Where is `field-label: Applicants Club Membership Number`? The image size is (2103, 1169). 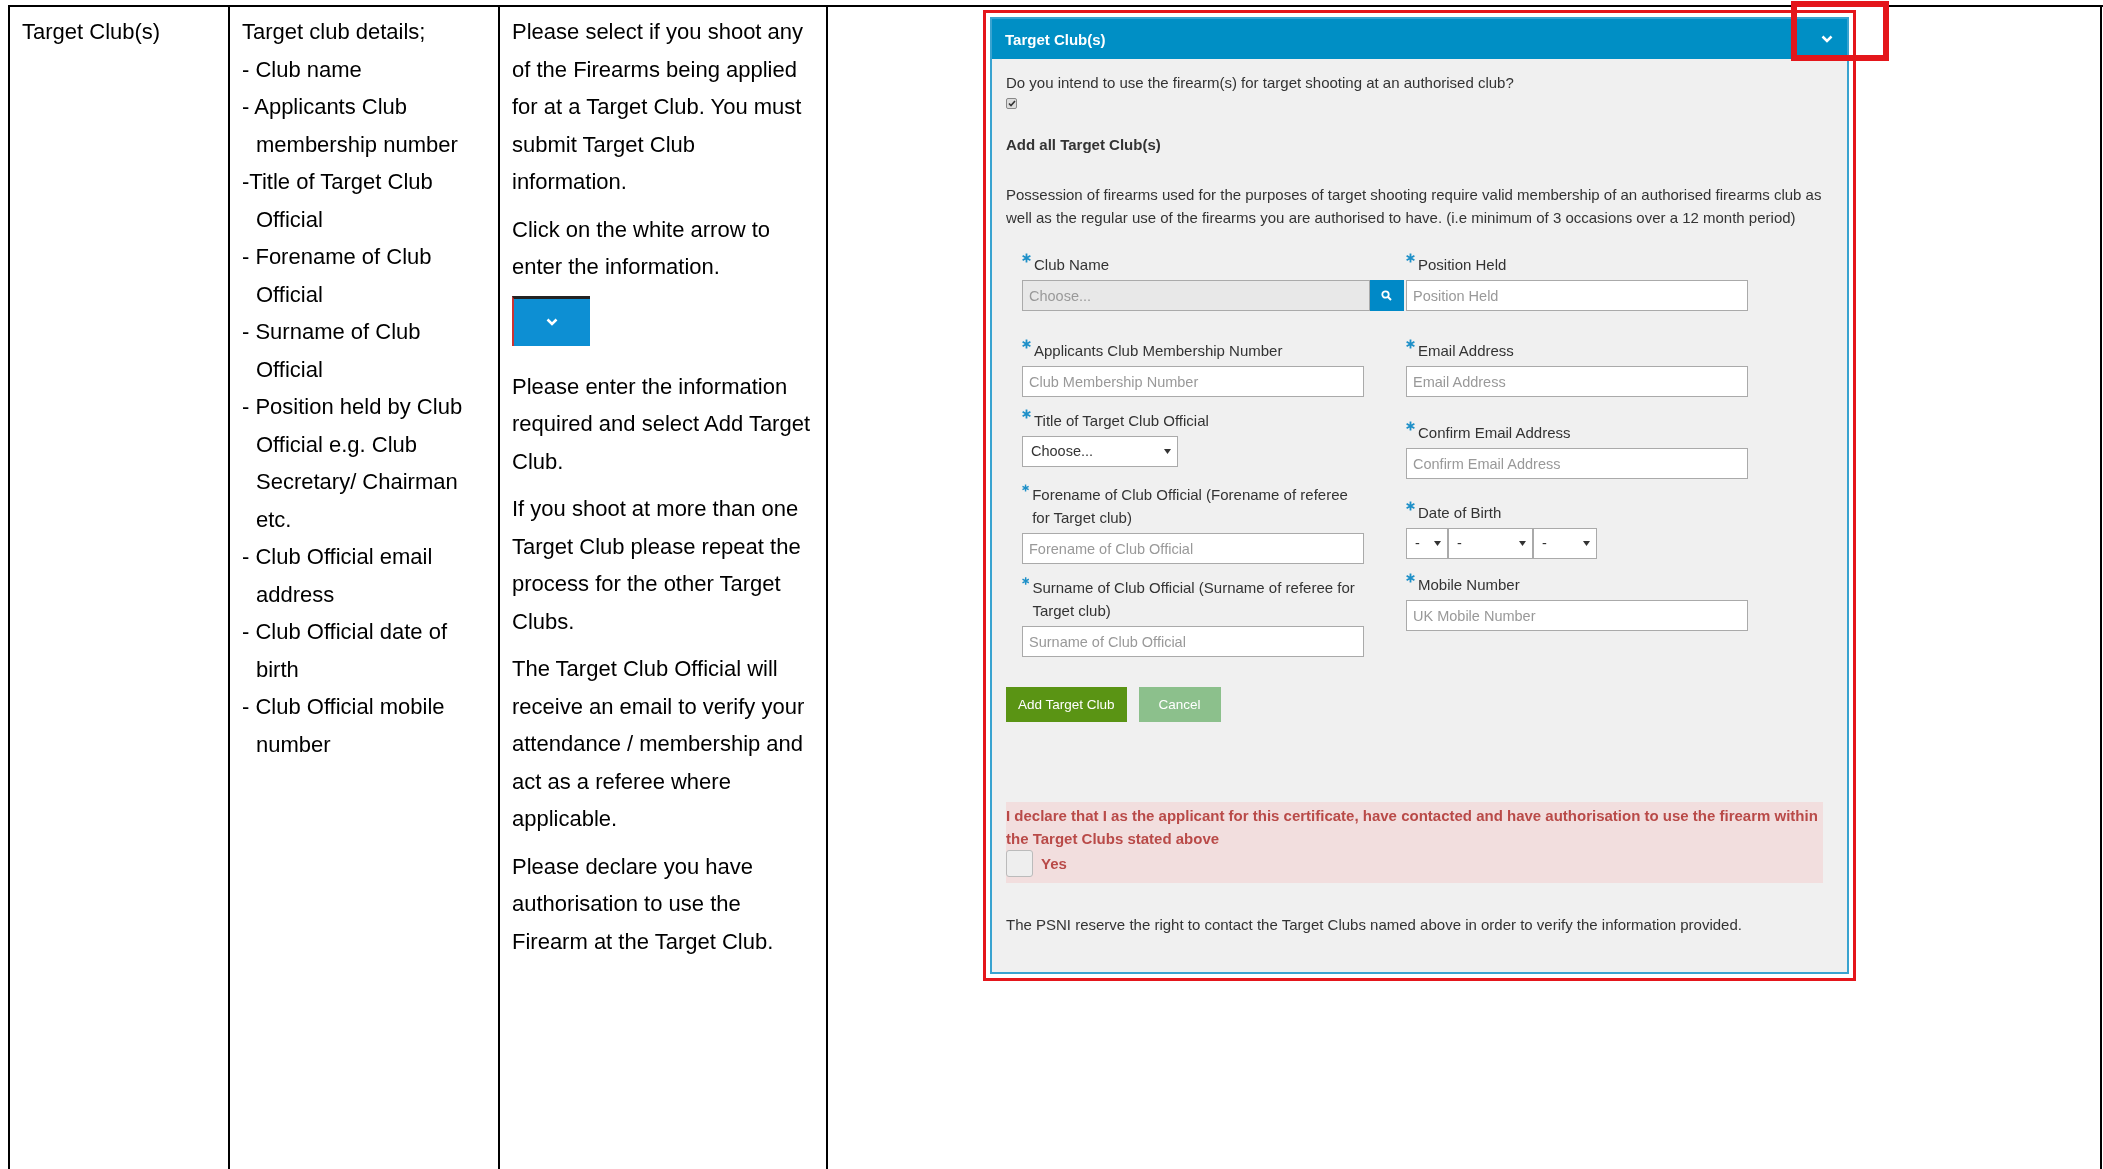 field-label: Applicants Club Membership Number is located at coordinates (1158, 351).